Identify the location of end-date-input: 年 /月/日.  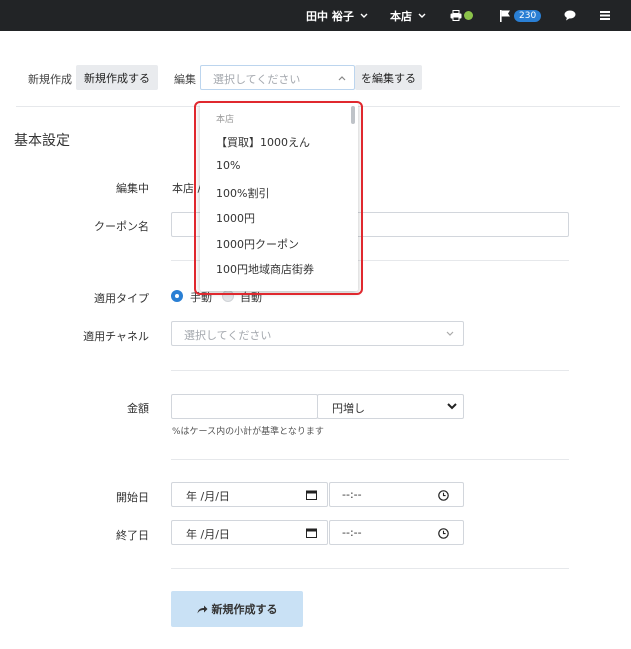
(249, 532).